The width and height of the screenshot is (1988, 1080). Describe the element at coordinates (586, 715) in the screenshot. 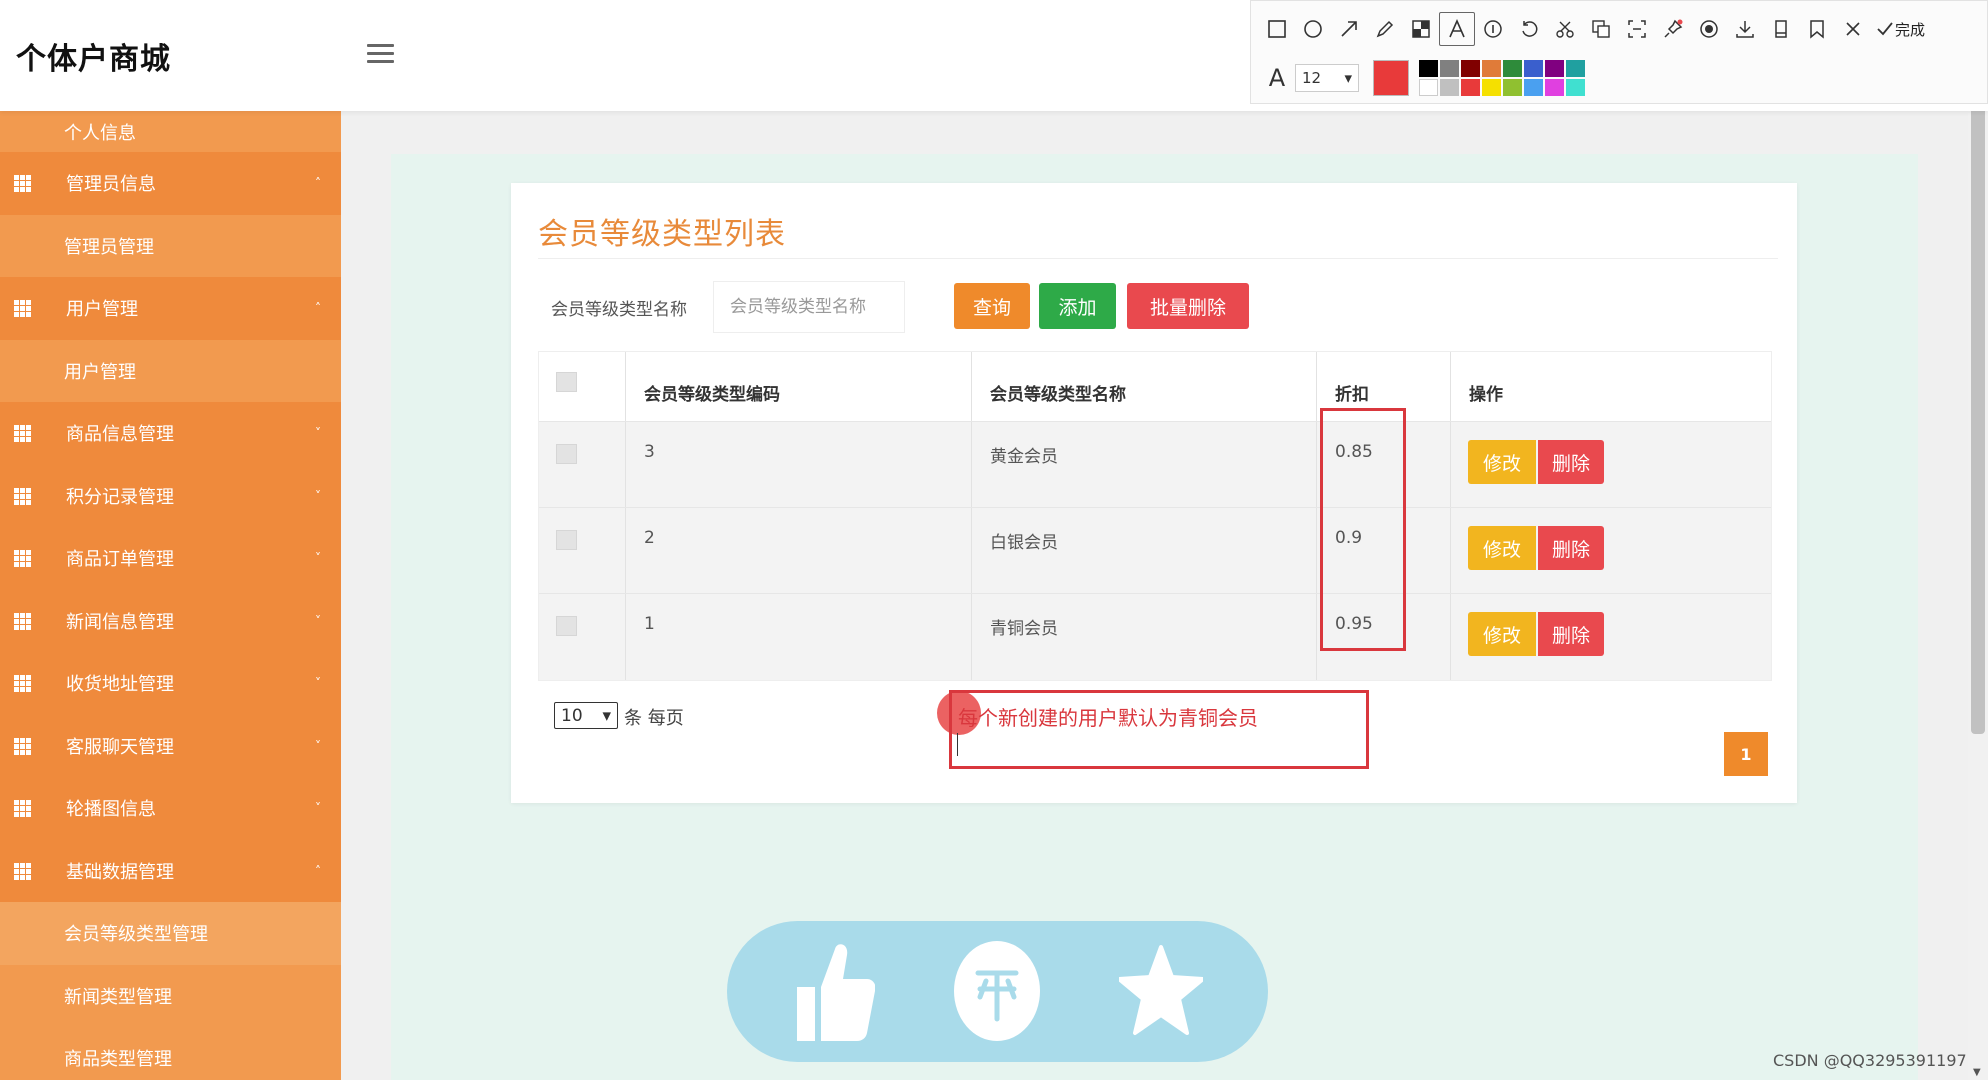

I see `page-size-select: 10 ▾` at that location.